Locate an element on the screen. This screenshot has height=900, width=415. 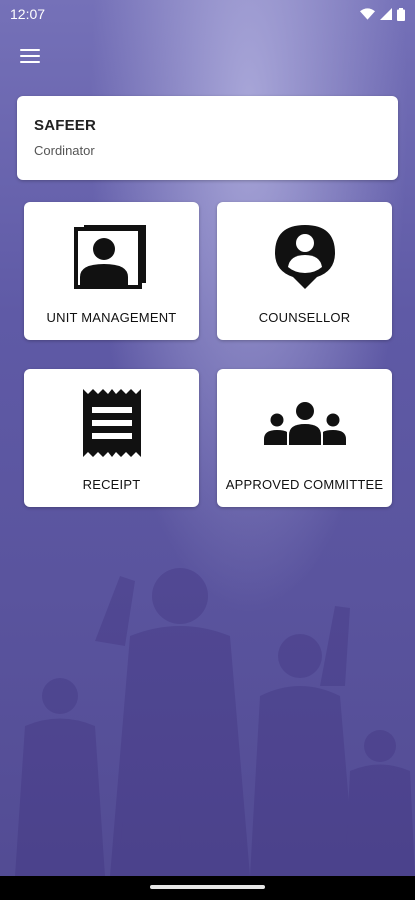
unit-management-tile: UNIT MANAGEMENT is located at coordinates (111, 271).